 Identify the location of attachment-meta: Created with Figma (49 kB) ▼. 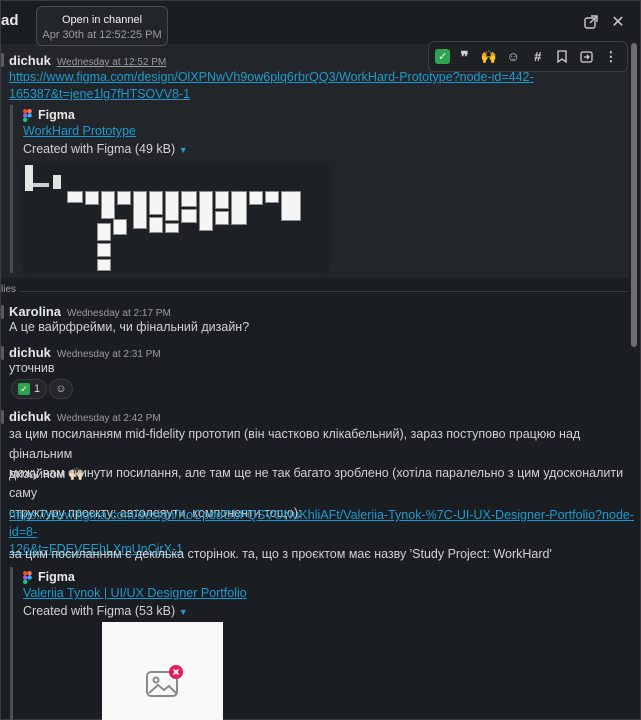
(105, 148).